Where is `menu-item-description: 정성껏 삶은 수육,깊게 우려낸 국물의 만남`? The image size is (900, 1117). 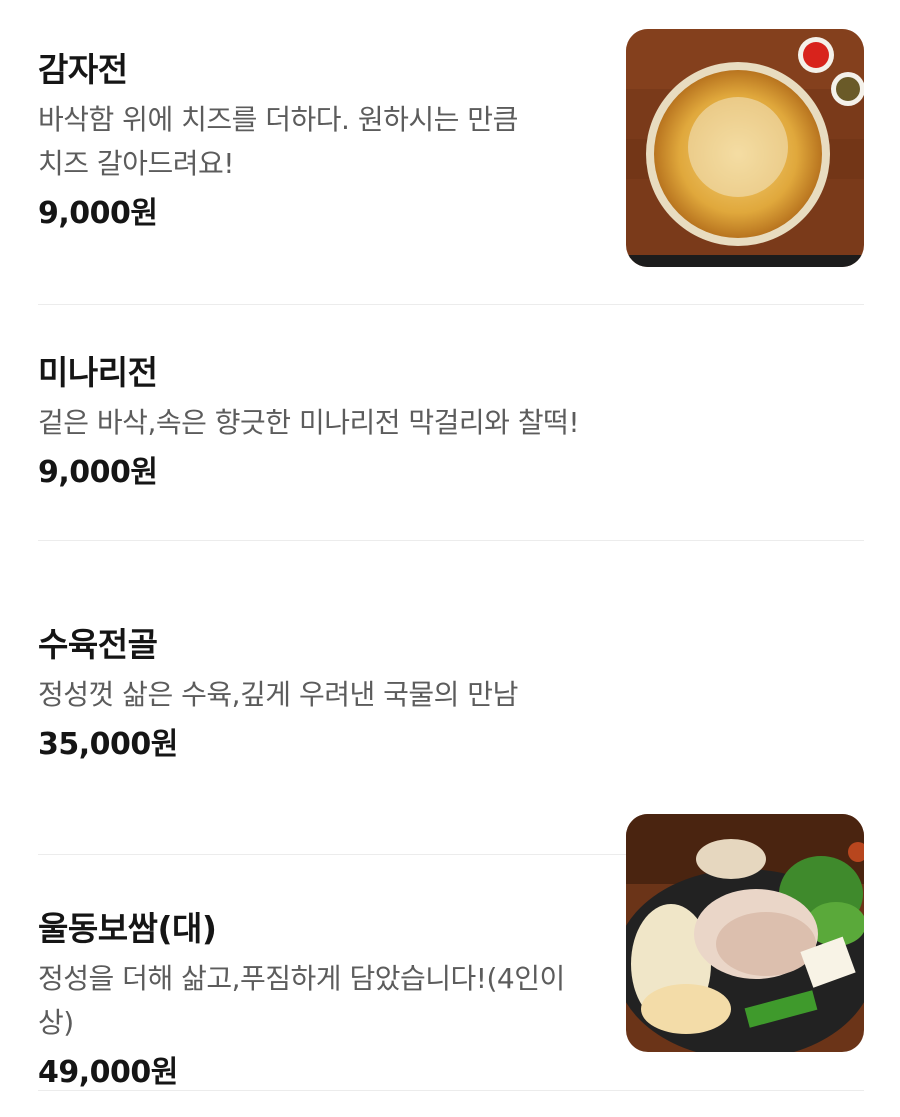 menu-item-description: 정성껏 삶은 수육,깊게 우려낸 국물의 만남 is located at coordinates (278, 694).